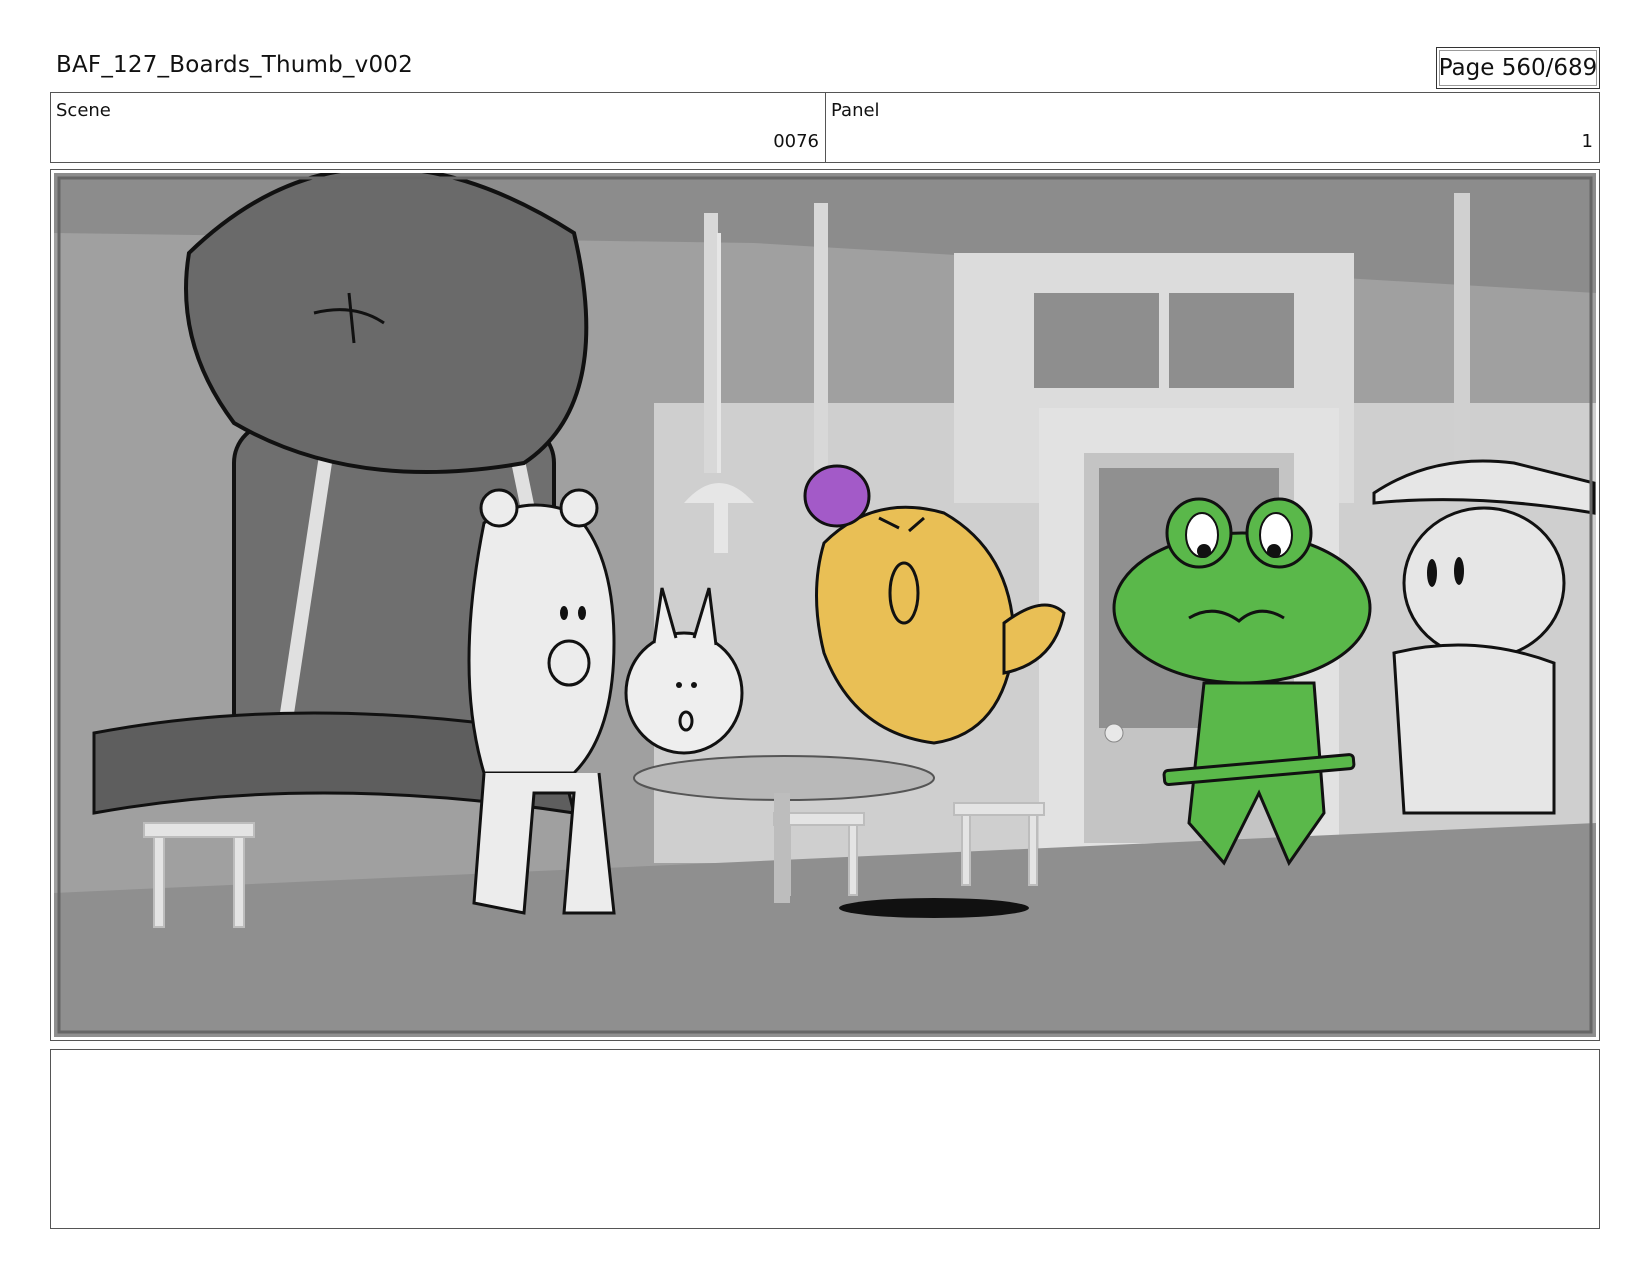 The width and height of the screenshot is (1650, 1275). I want to click on scene-number: 0076, so click(796, 141).